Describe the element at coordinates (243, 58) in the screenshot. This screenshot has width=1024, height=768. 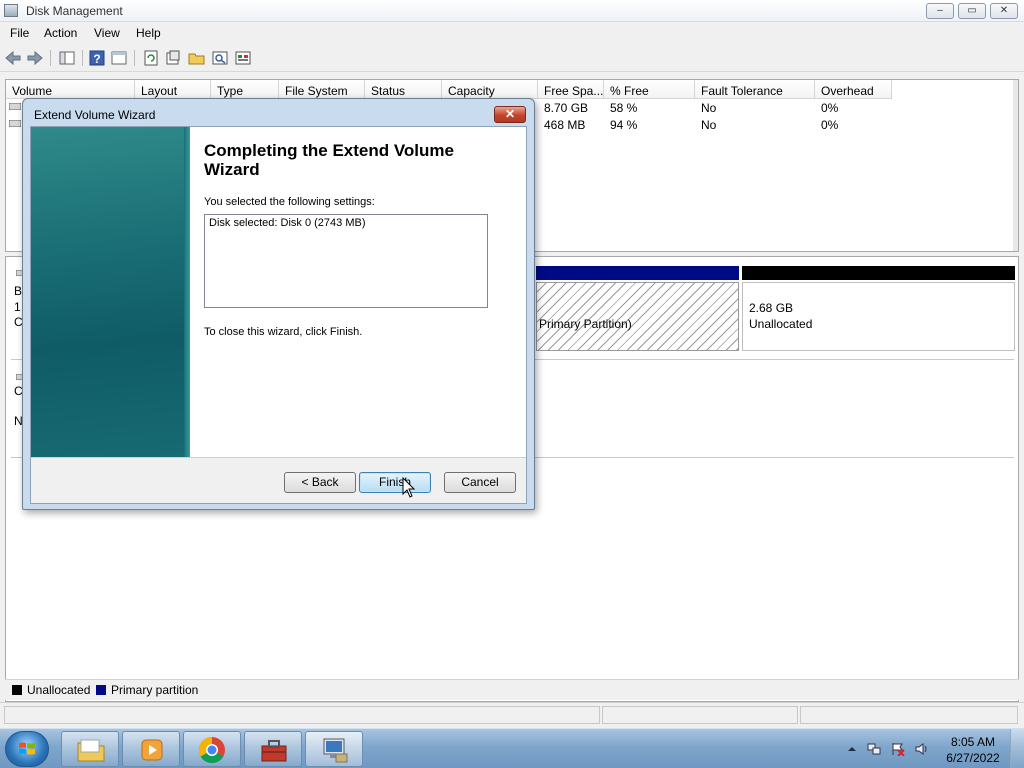
I see `disk-properties-icon` at that location.